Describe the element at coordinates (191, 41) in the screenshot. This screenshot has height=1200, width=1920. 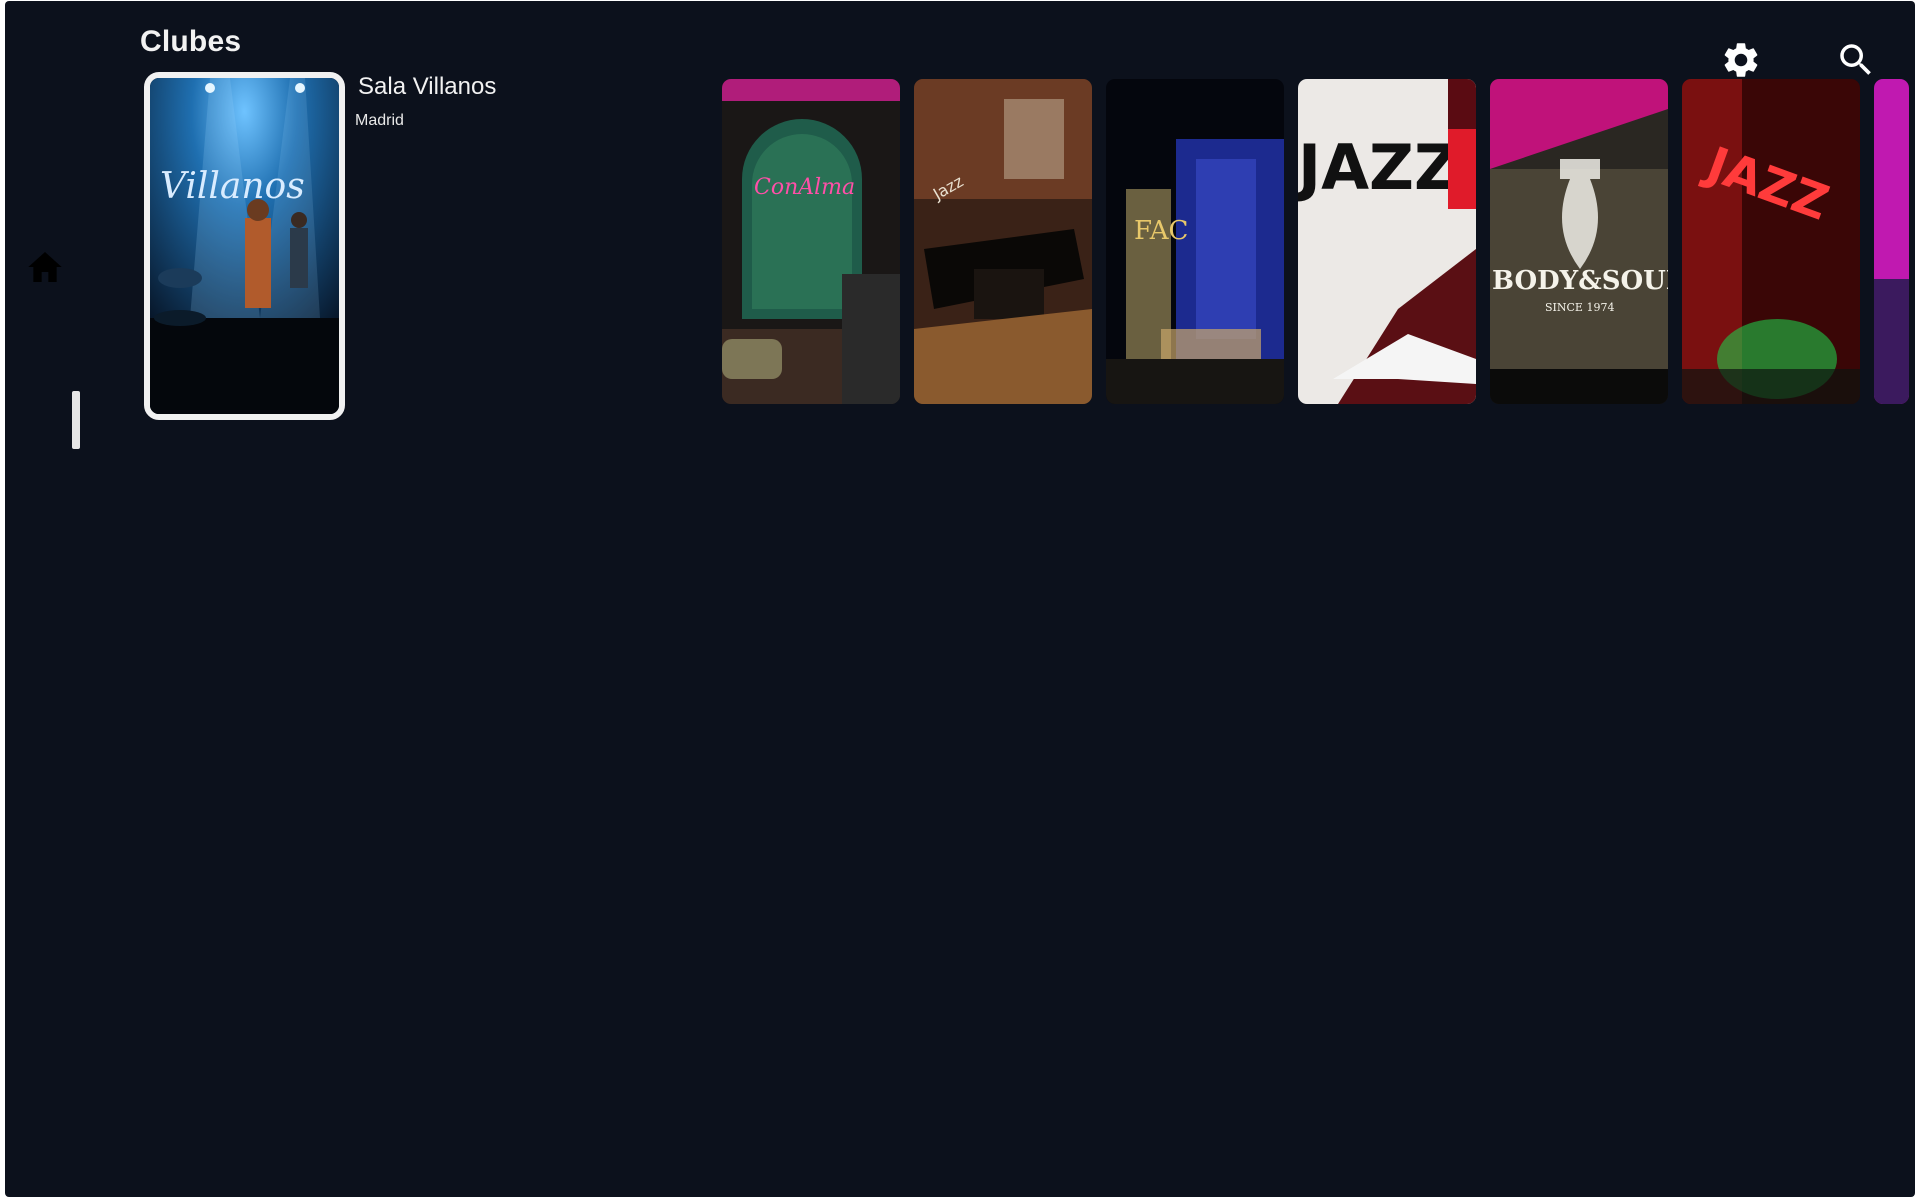
I see `page-title: Clubes` at that location.